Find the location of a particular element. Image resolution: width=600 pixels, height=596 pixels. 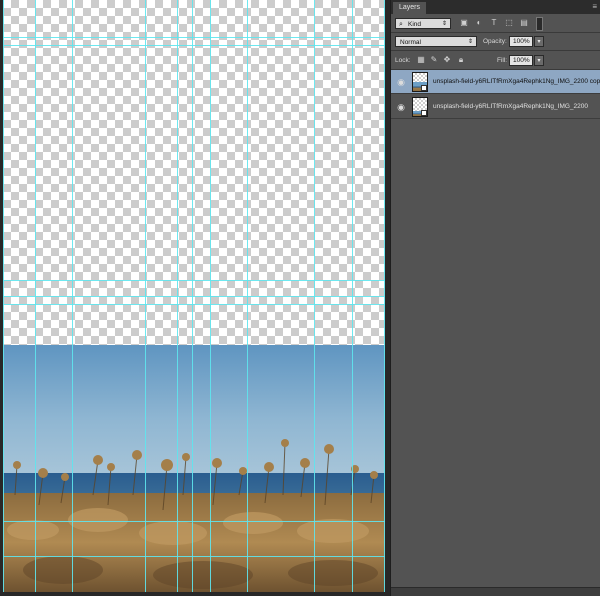

image-filter-icon: ▣ is located at coordinates (464, 23).